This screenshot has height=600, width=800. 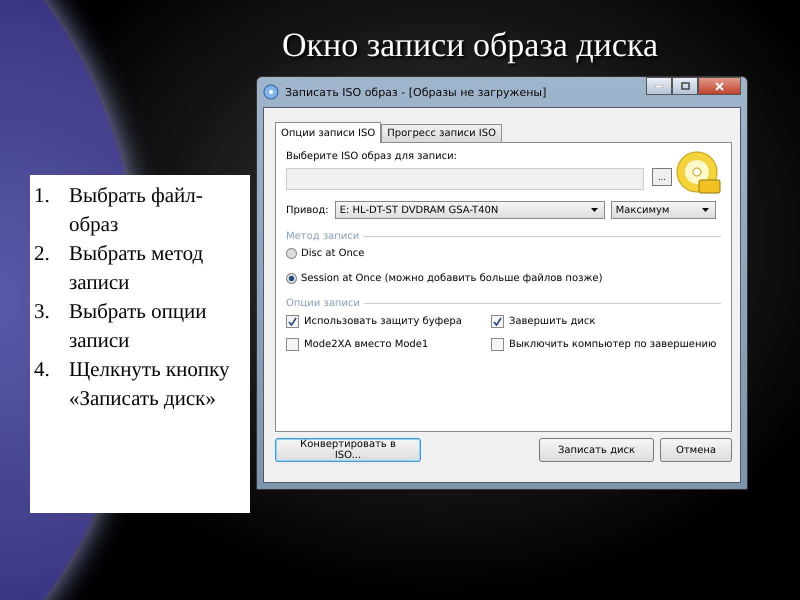 I want to click on close-icon, so click(x=719, y=86).